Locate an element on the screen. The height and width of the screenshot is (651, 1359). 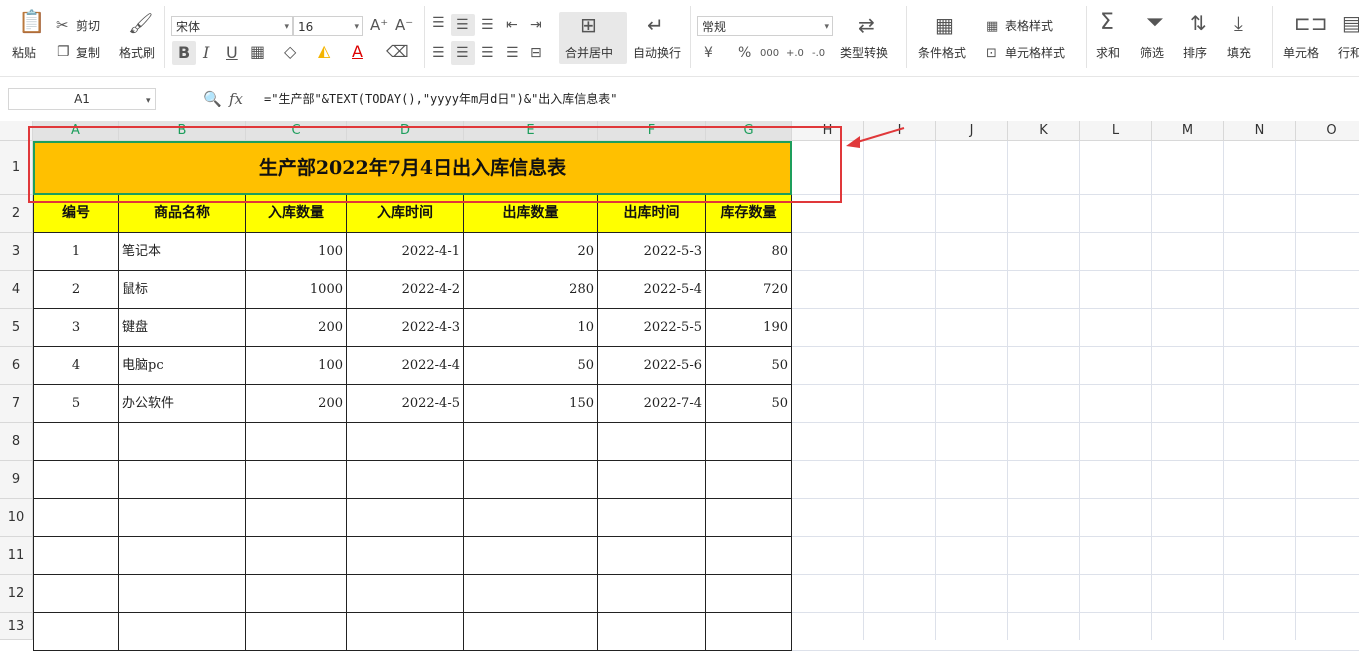
table-cell: 10 is located at coordinates (531, 328).